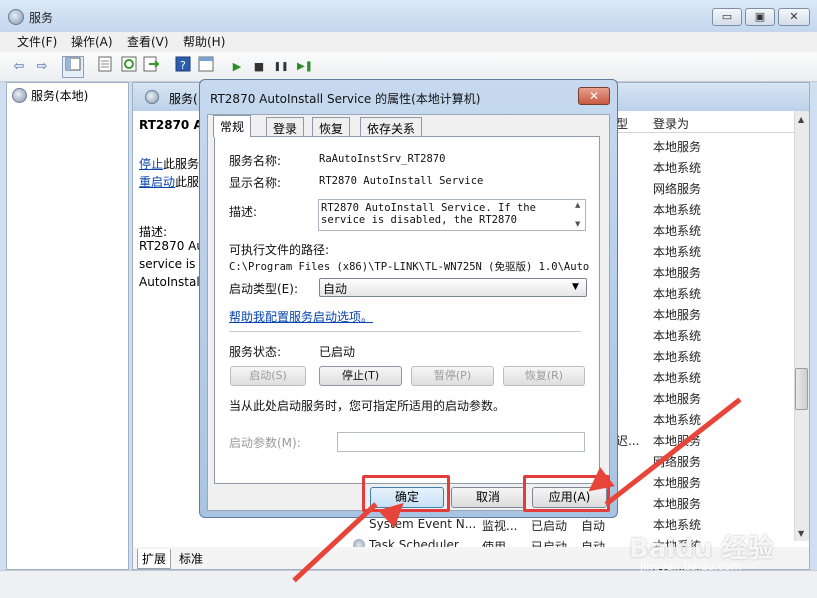 The image size is (817, 598). Describe the element at coordinates (794, 17) in the screenshot. I see `close-window-button: ✕` at that location.